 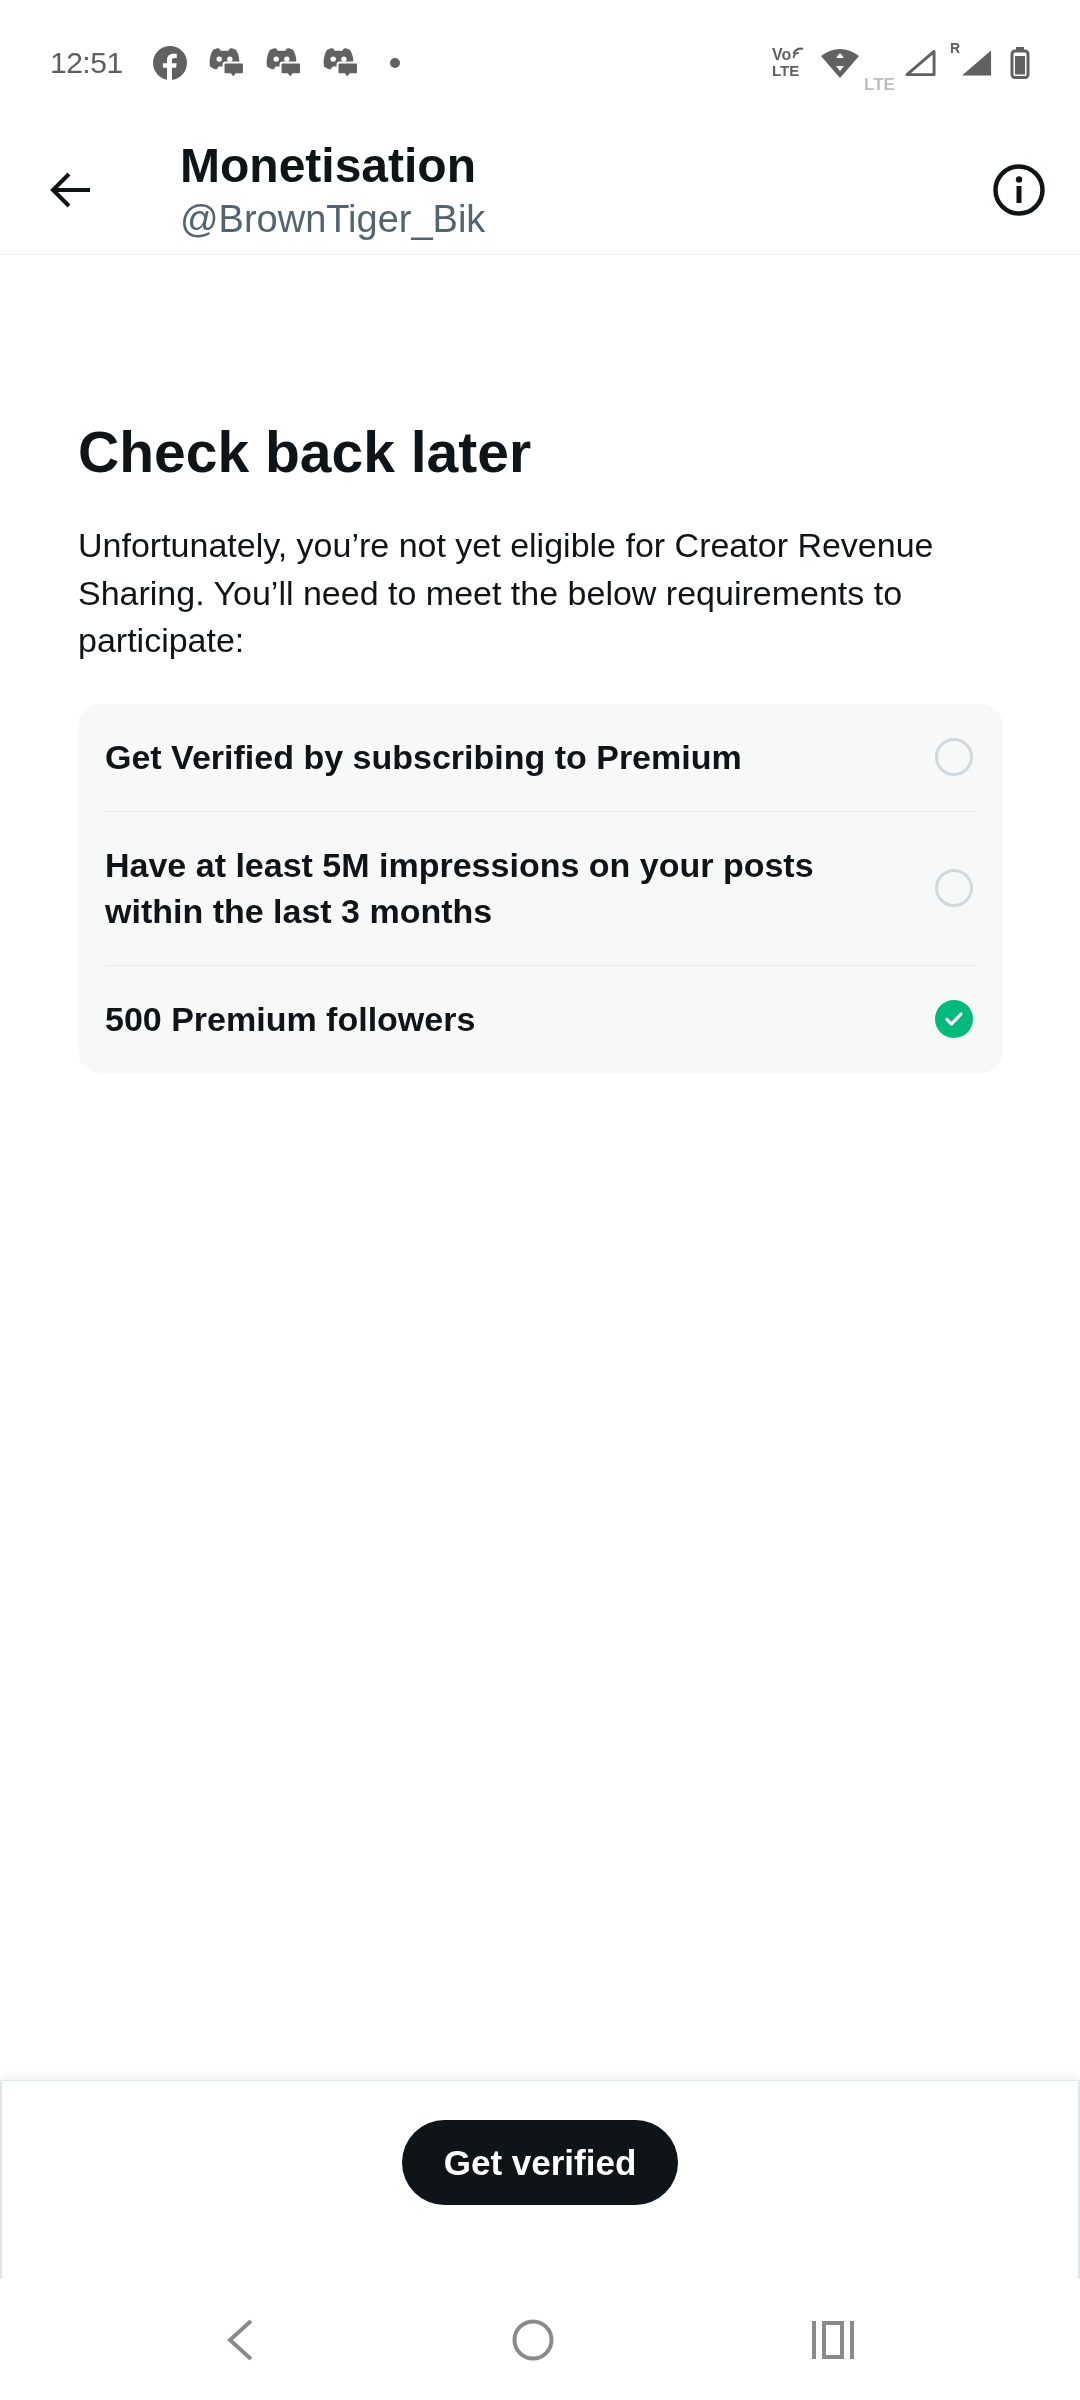 I want to click on call-waves-icon, so click(x=798, y=53).